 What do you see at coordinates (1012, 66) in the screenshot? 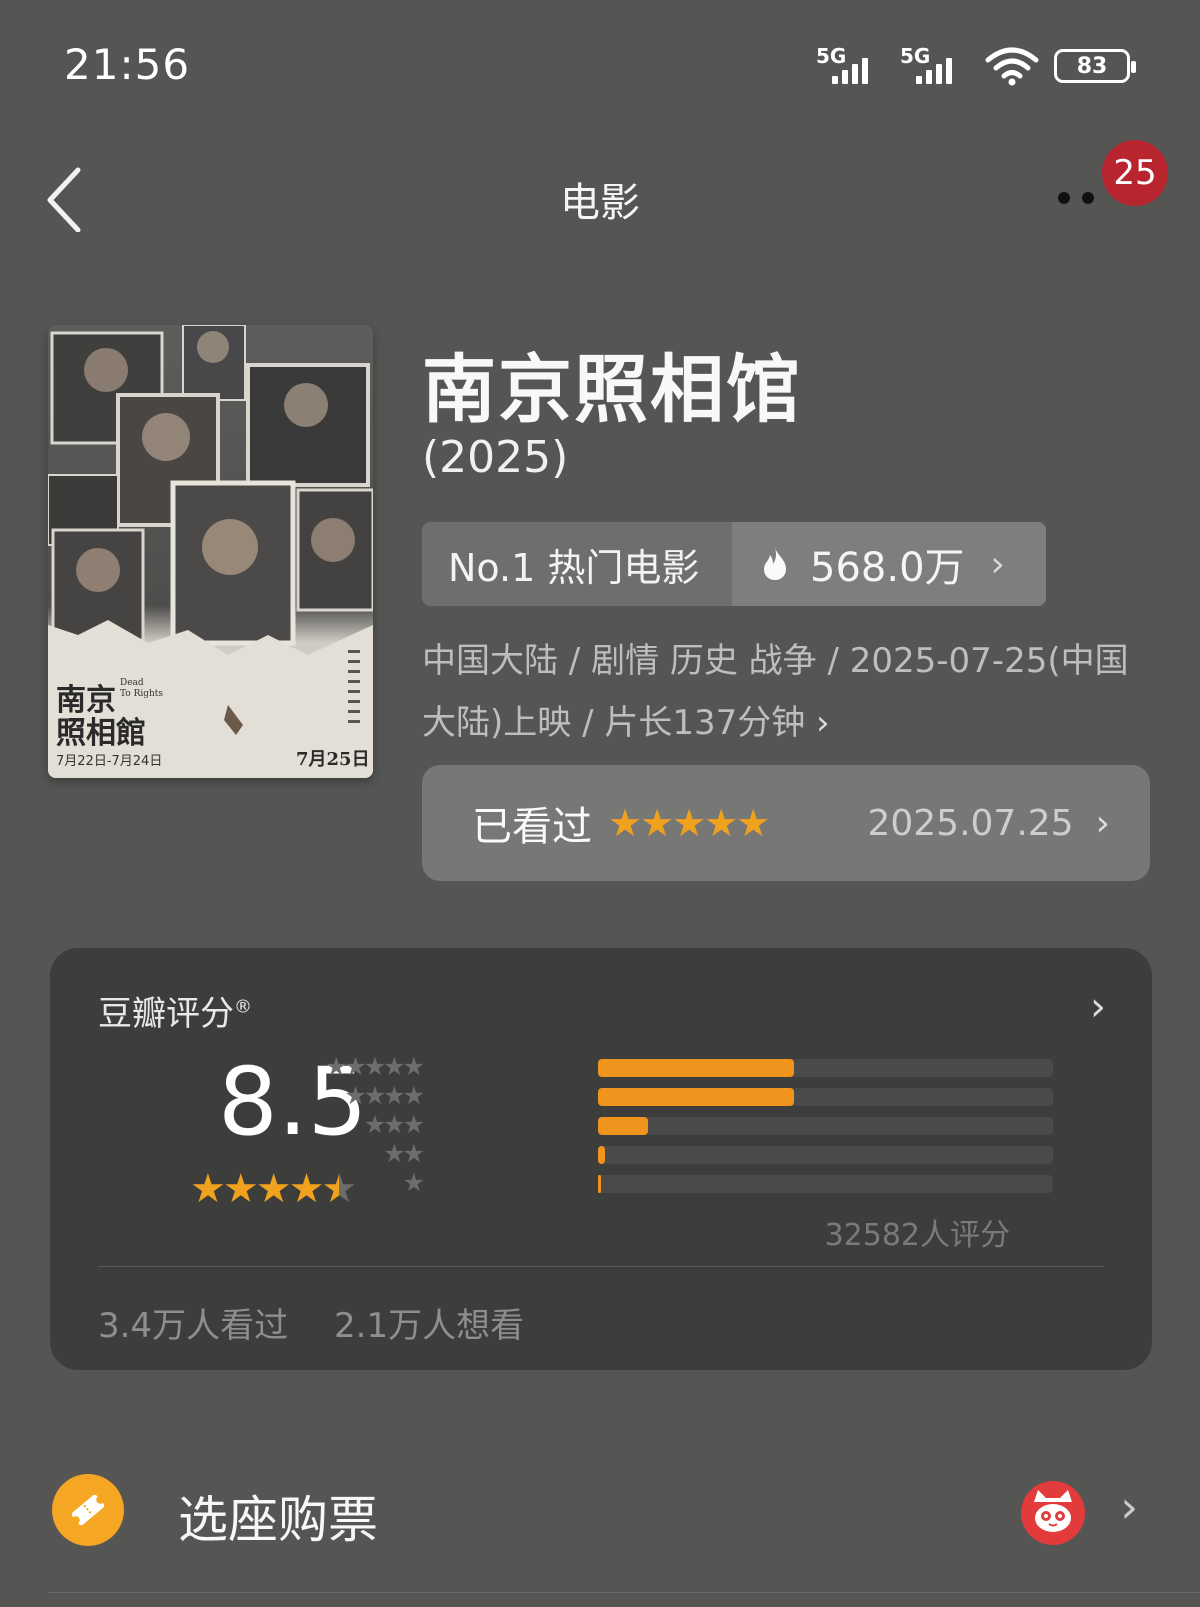
I see `wifi-icon` at bounding box center [1012, 66].